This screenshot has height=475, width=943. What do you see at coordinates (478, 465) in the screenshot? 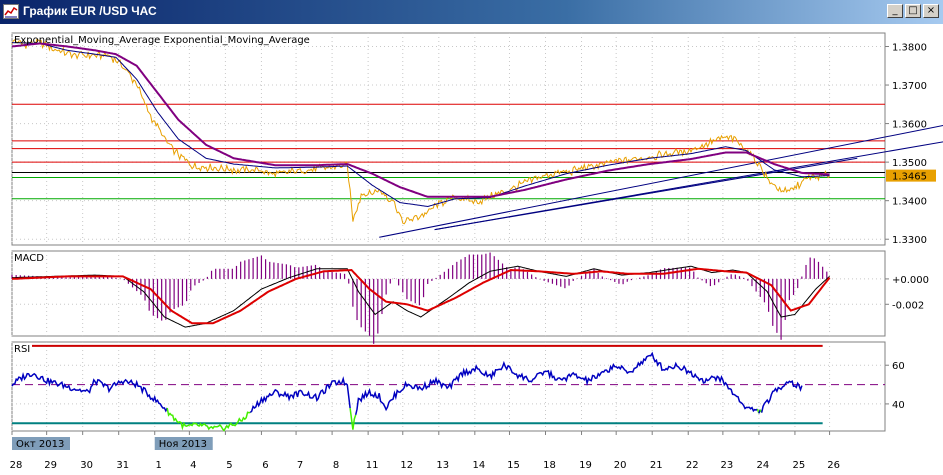
I see `x-tick-label: 14` at bounding box center [478, 465].